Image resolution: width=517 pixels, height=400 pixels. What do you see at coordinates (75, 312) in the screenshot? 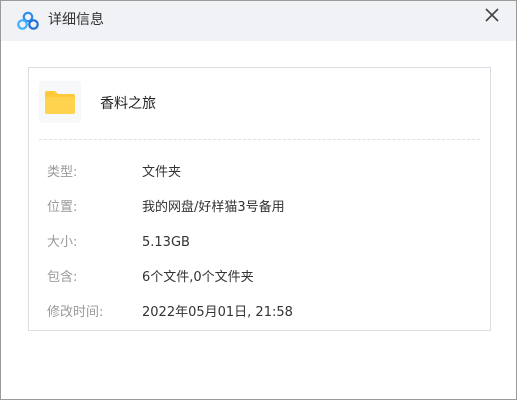
I see `modified-time-label: 修改时间:` at bounding box center [75, 312].